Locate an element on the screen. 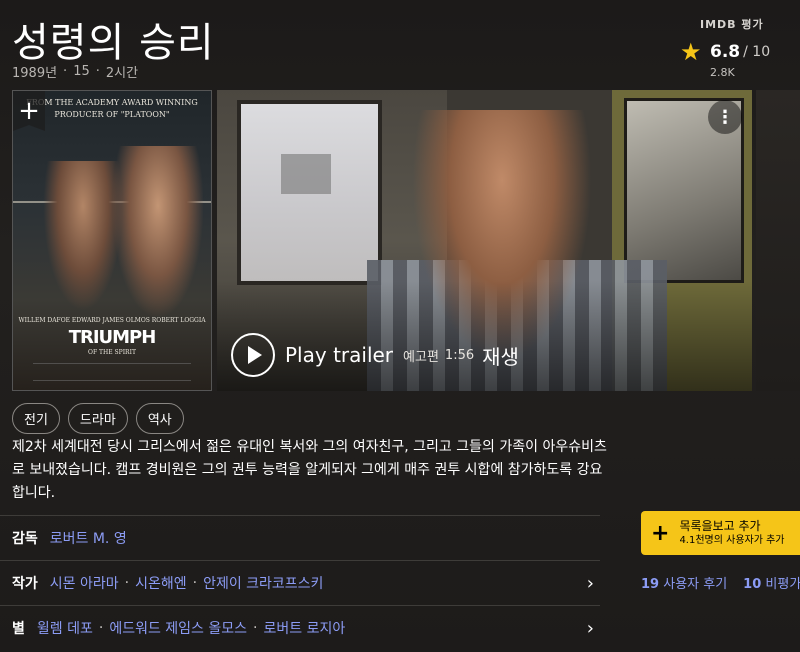  watchlist-text: 목록을보고 추가 4.1천명의 사용자가 추가 is located at coordinates (731, 533).